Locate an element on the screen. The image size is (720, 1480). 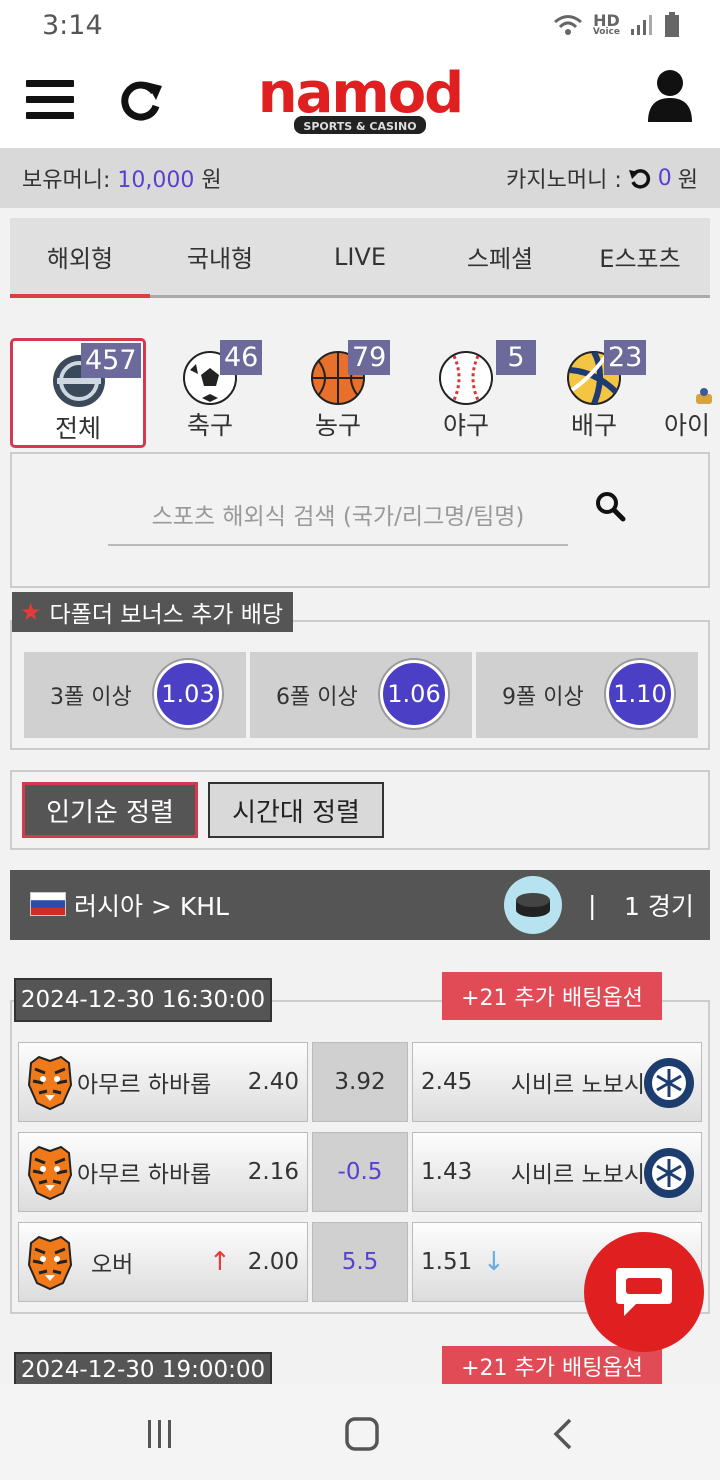
network-sub-label: Voice is located at coordinates (606, 32).